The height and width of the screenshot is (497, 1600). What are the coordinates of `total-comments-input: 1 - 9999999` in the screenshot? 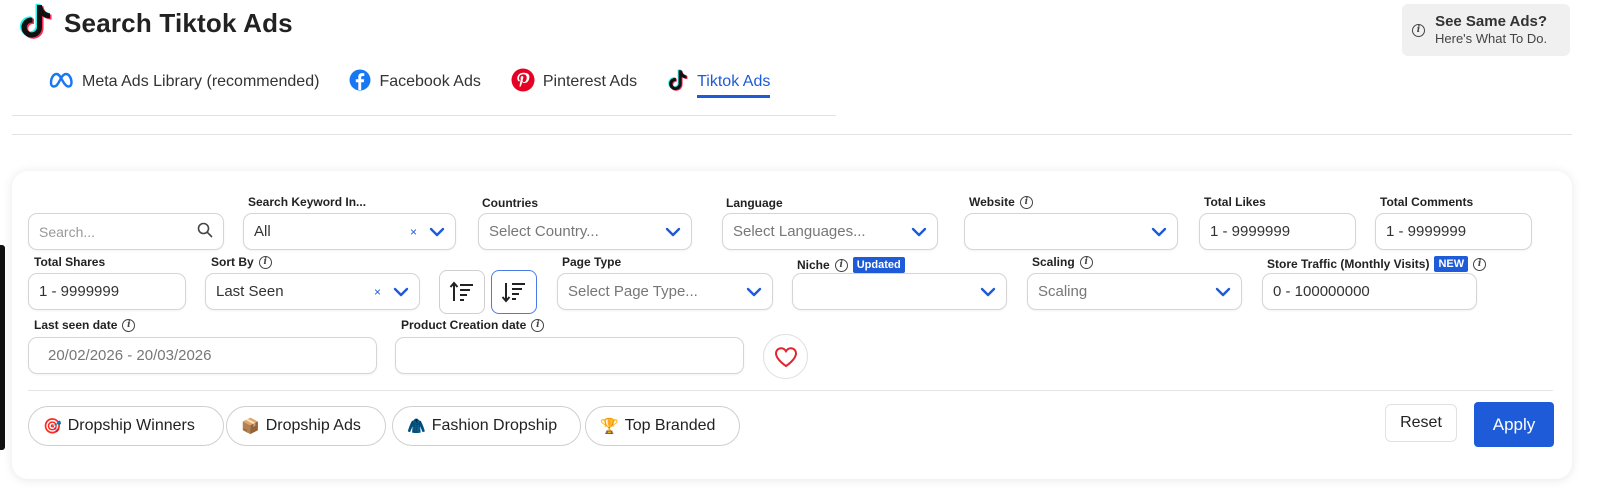 It's located at (1453, 231).